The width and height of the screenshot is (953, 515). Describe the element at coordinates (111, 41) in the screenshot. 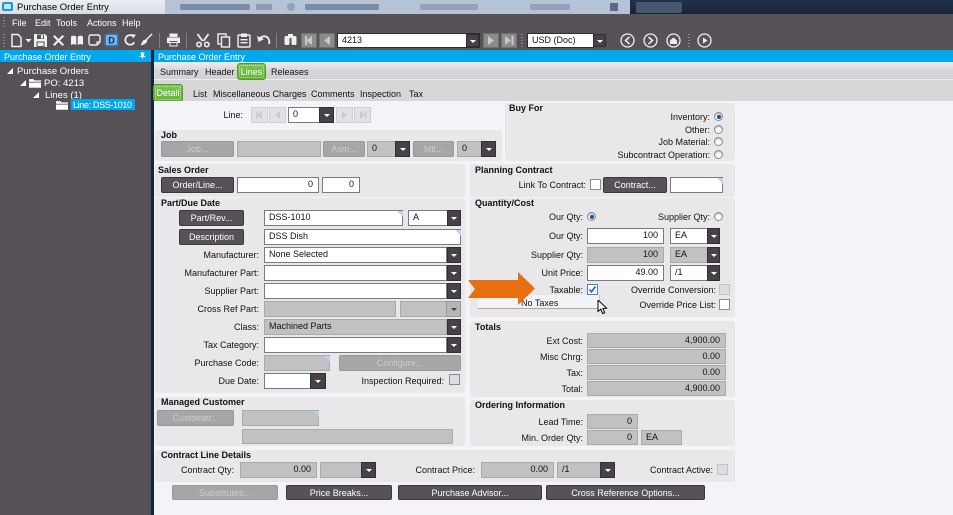

I see `svg-text: D` at that location.